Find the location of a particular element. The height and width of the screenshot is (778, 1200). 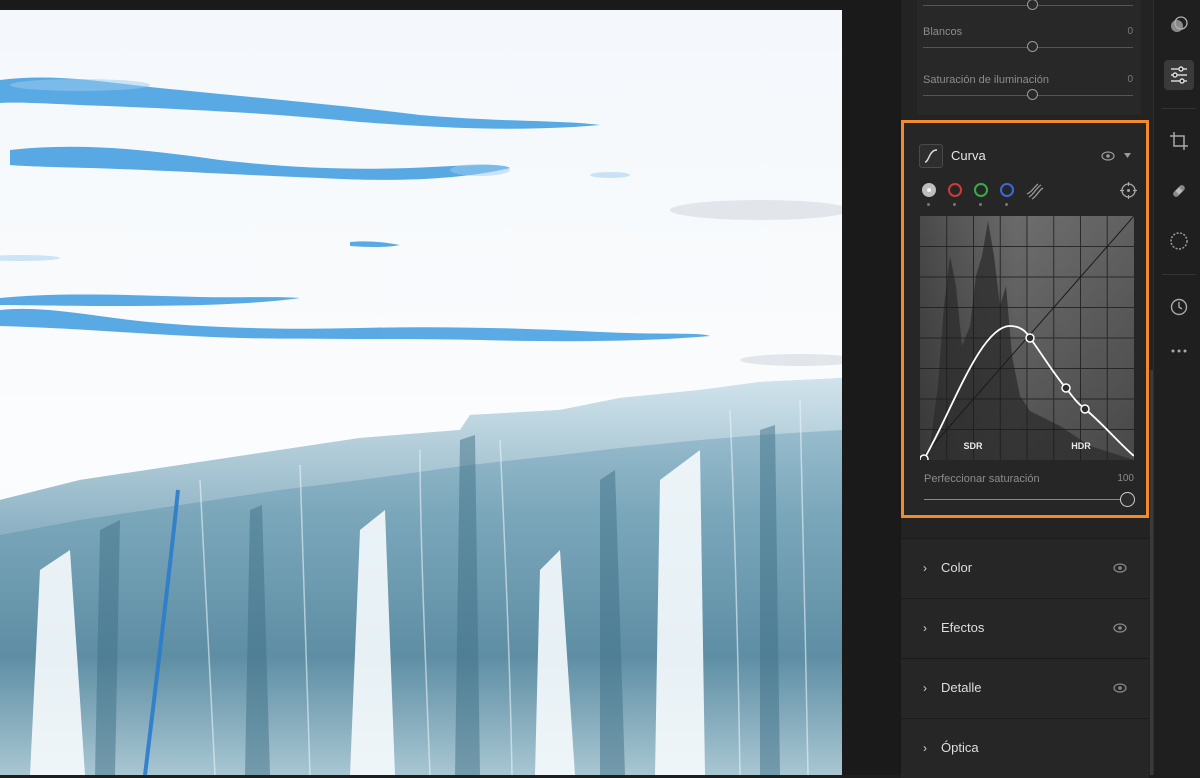

more-dots-icon is located at coordinates (1179, 351).